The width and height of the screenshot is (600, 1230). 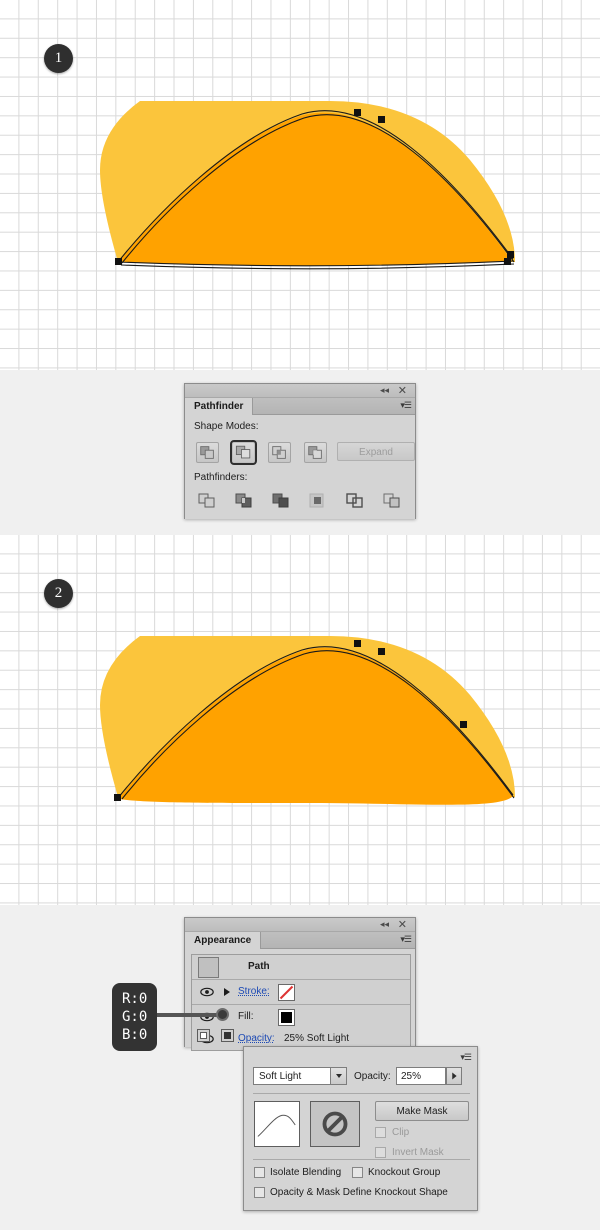 What do you see at coordinates (280, 1076) in the screenshot?
I see `blend-mode-value: Soft Light` at bounding box center [280, 1076].